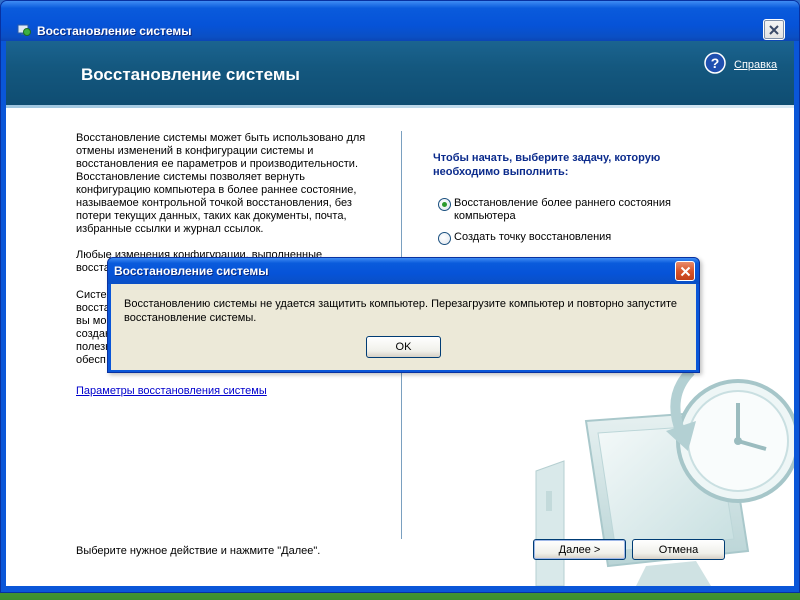 This screenshot has height=600, width=800. Describe the element at coordinates (678, 549) in the screenshot. I see `cancel-button: Отмена` at that location.